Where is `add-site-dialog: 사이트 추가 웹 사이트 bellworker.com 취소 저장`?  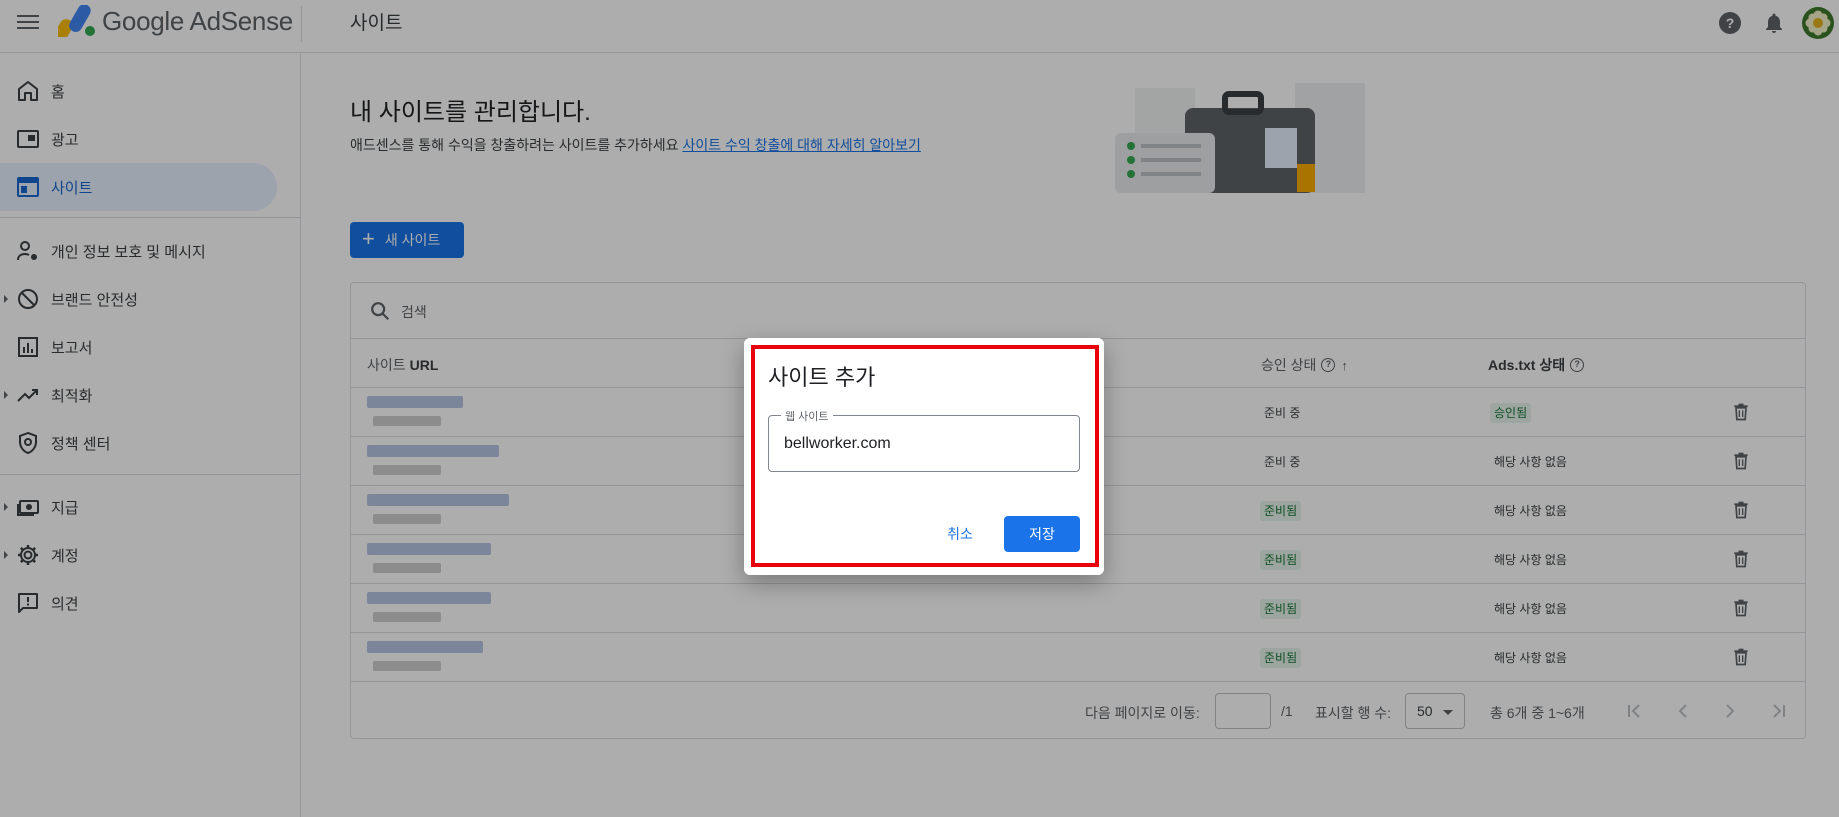 add-site-dialog: 사이트 추가 웹 사이트 bellworker.com 취소 저장 is located at coordinates (924, 456).